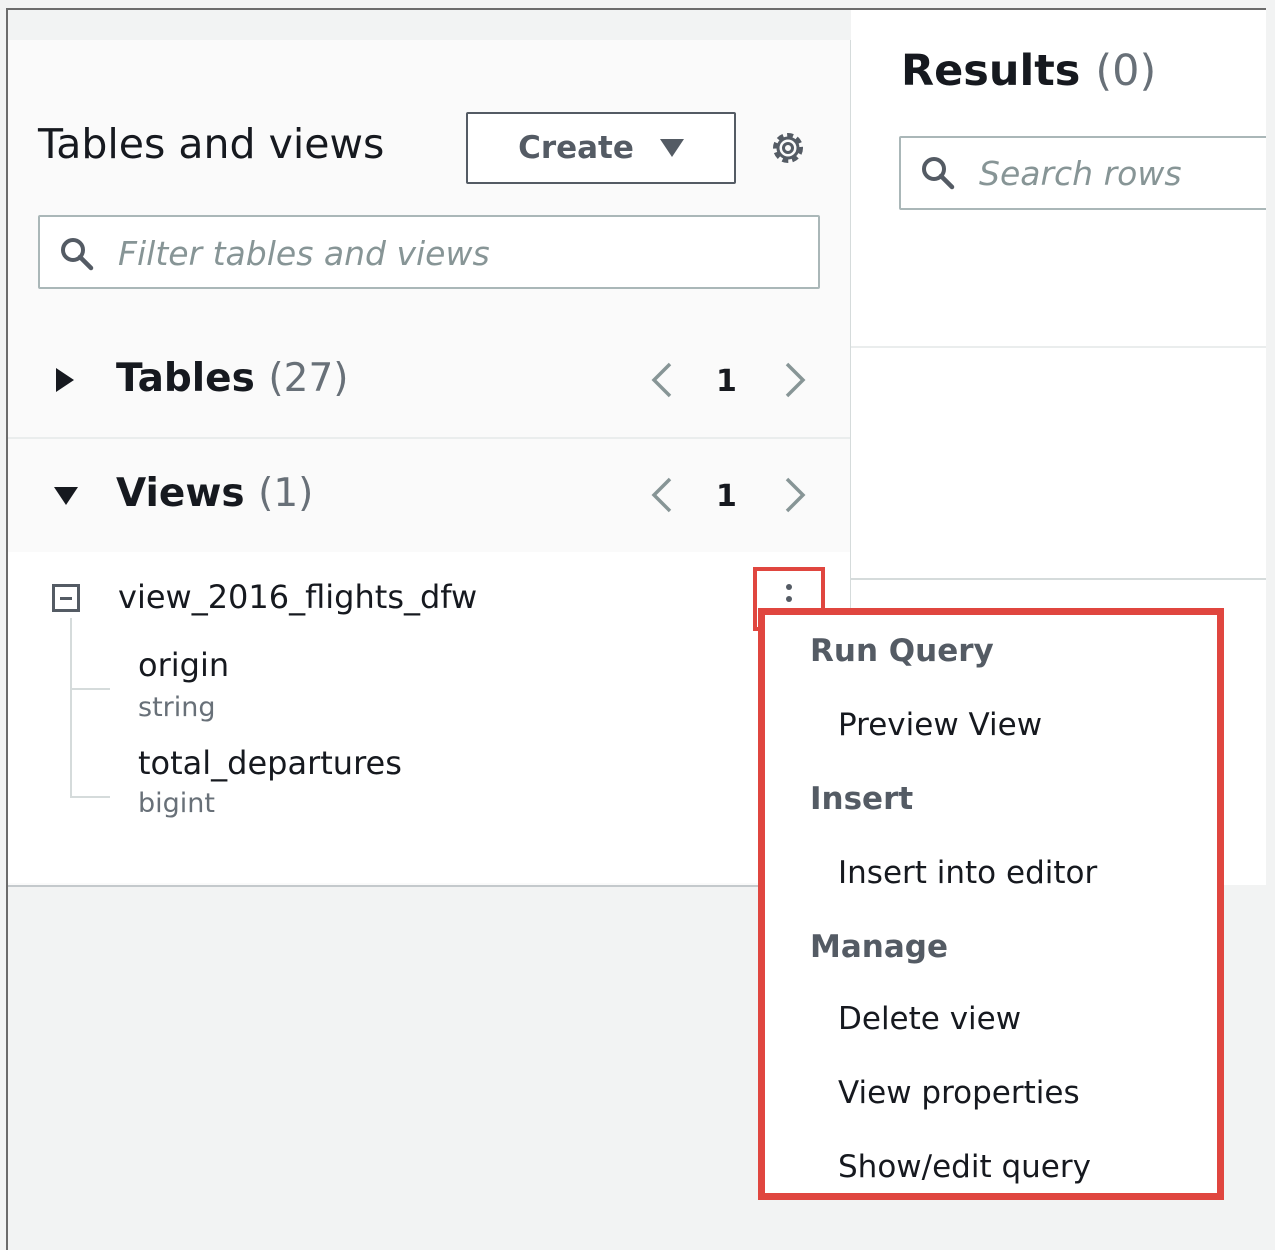 The image size is (1275, 1250). I want to click on tables-count: (27), so click(308, 378).